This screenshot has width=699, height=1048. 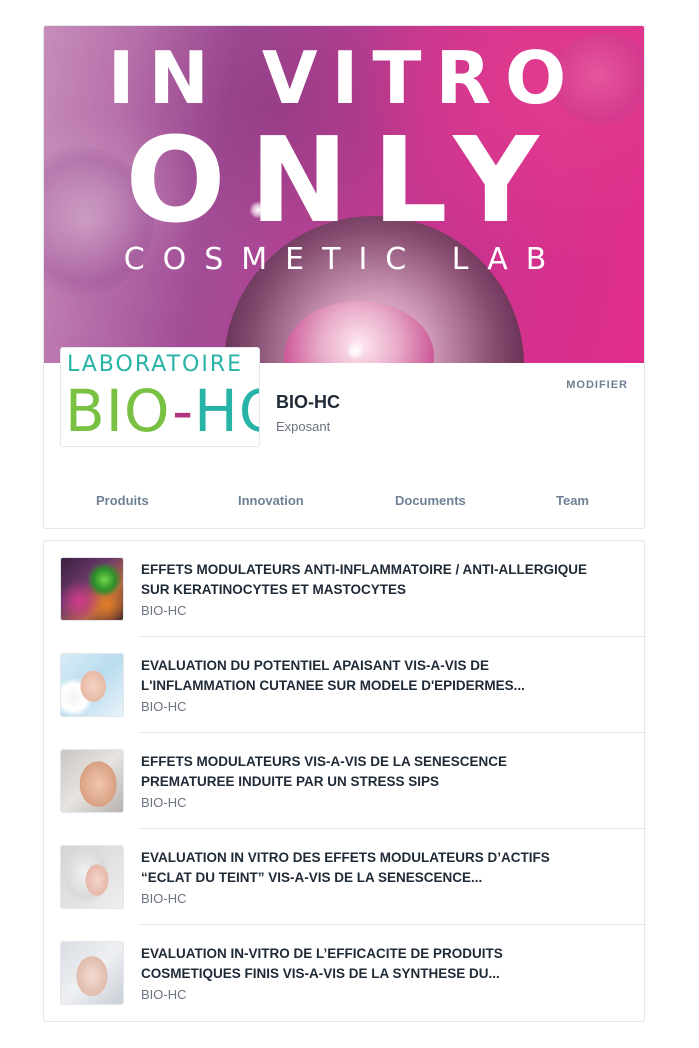 I want to click on tab-team: Team, so click(x=572, y=500).